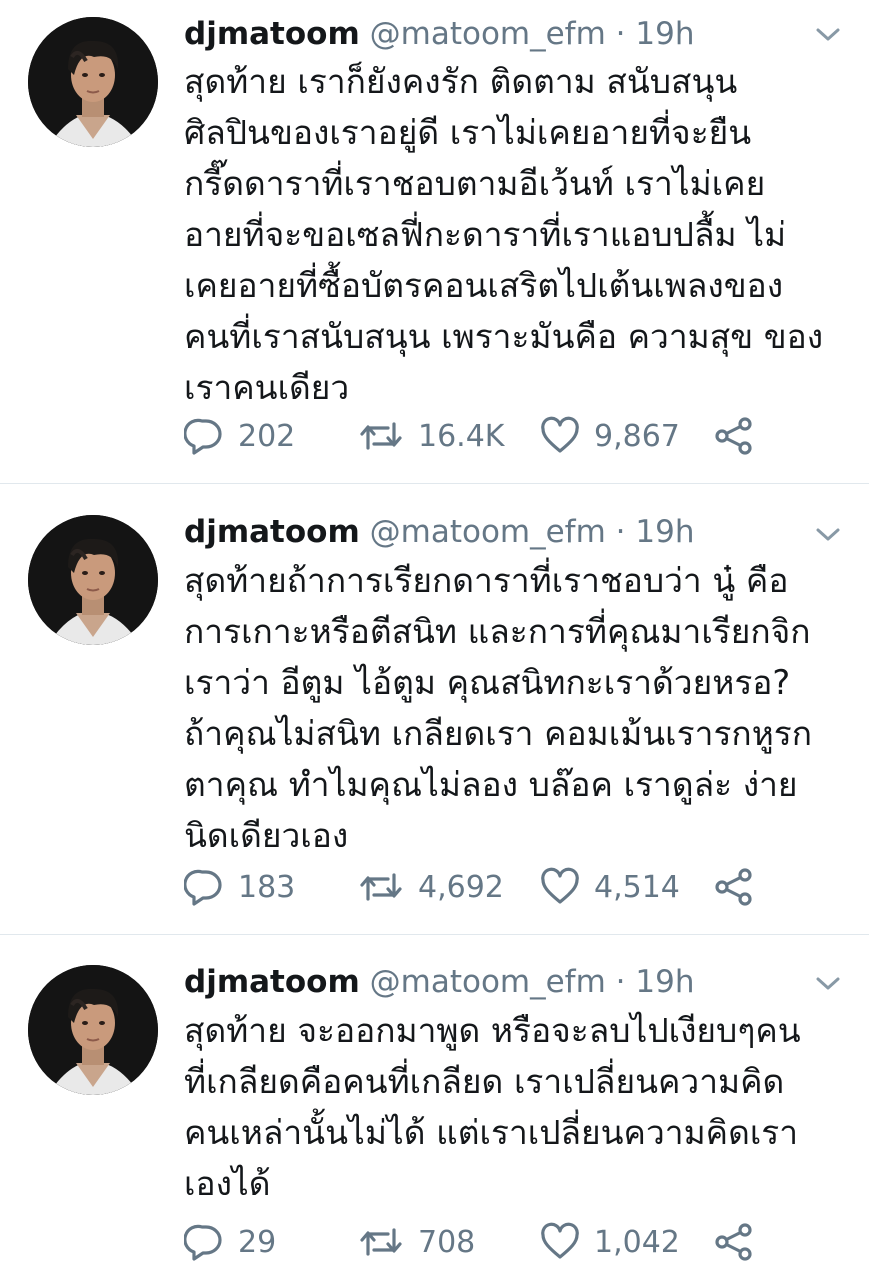 The image size is (869, 1275). I want to click on like-button: 9,867, so click(610, 436).